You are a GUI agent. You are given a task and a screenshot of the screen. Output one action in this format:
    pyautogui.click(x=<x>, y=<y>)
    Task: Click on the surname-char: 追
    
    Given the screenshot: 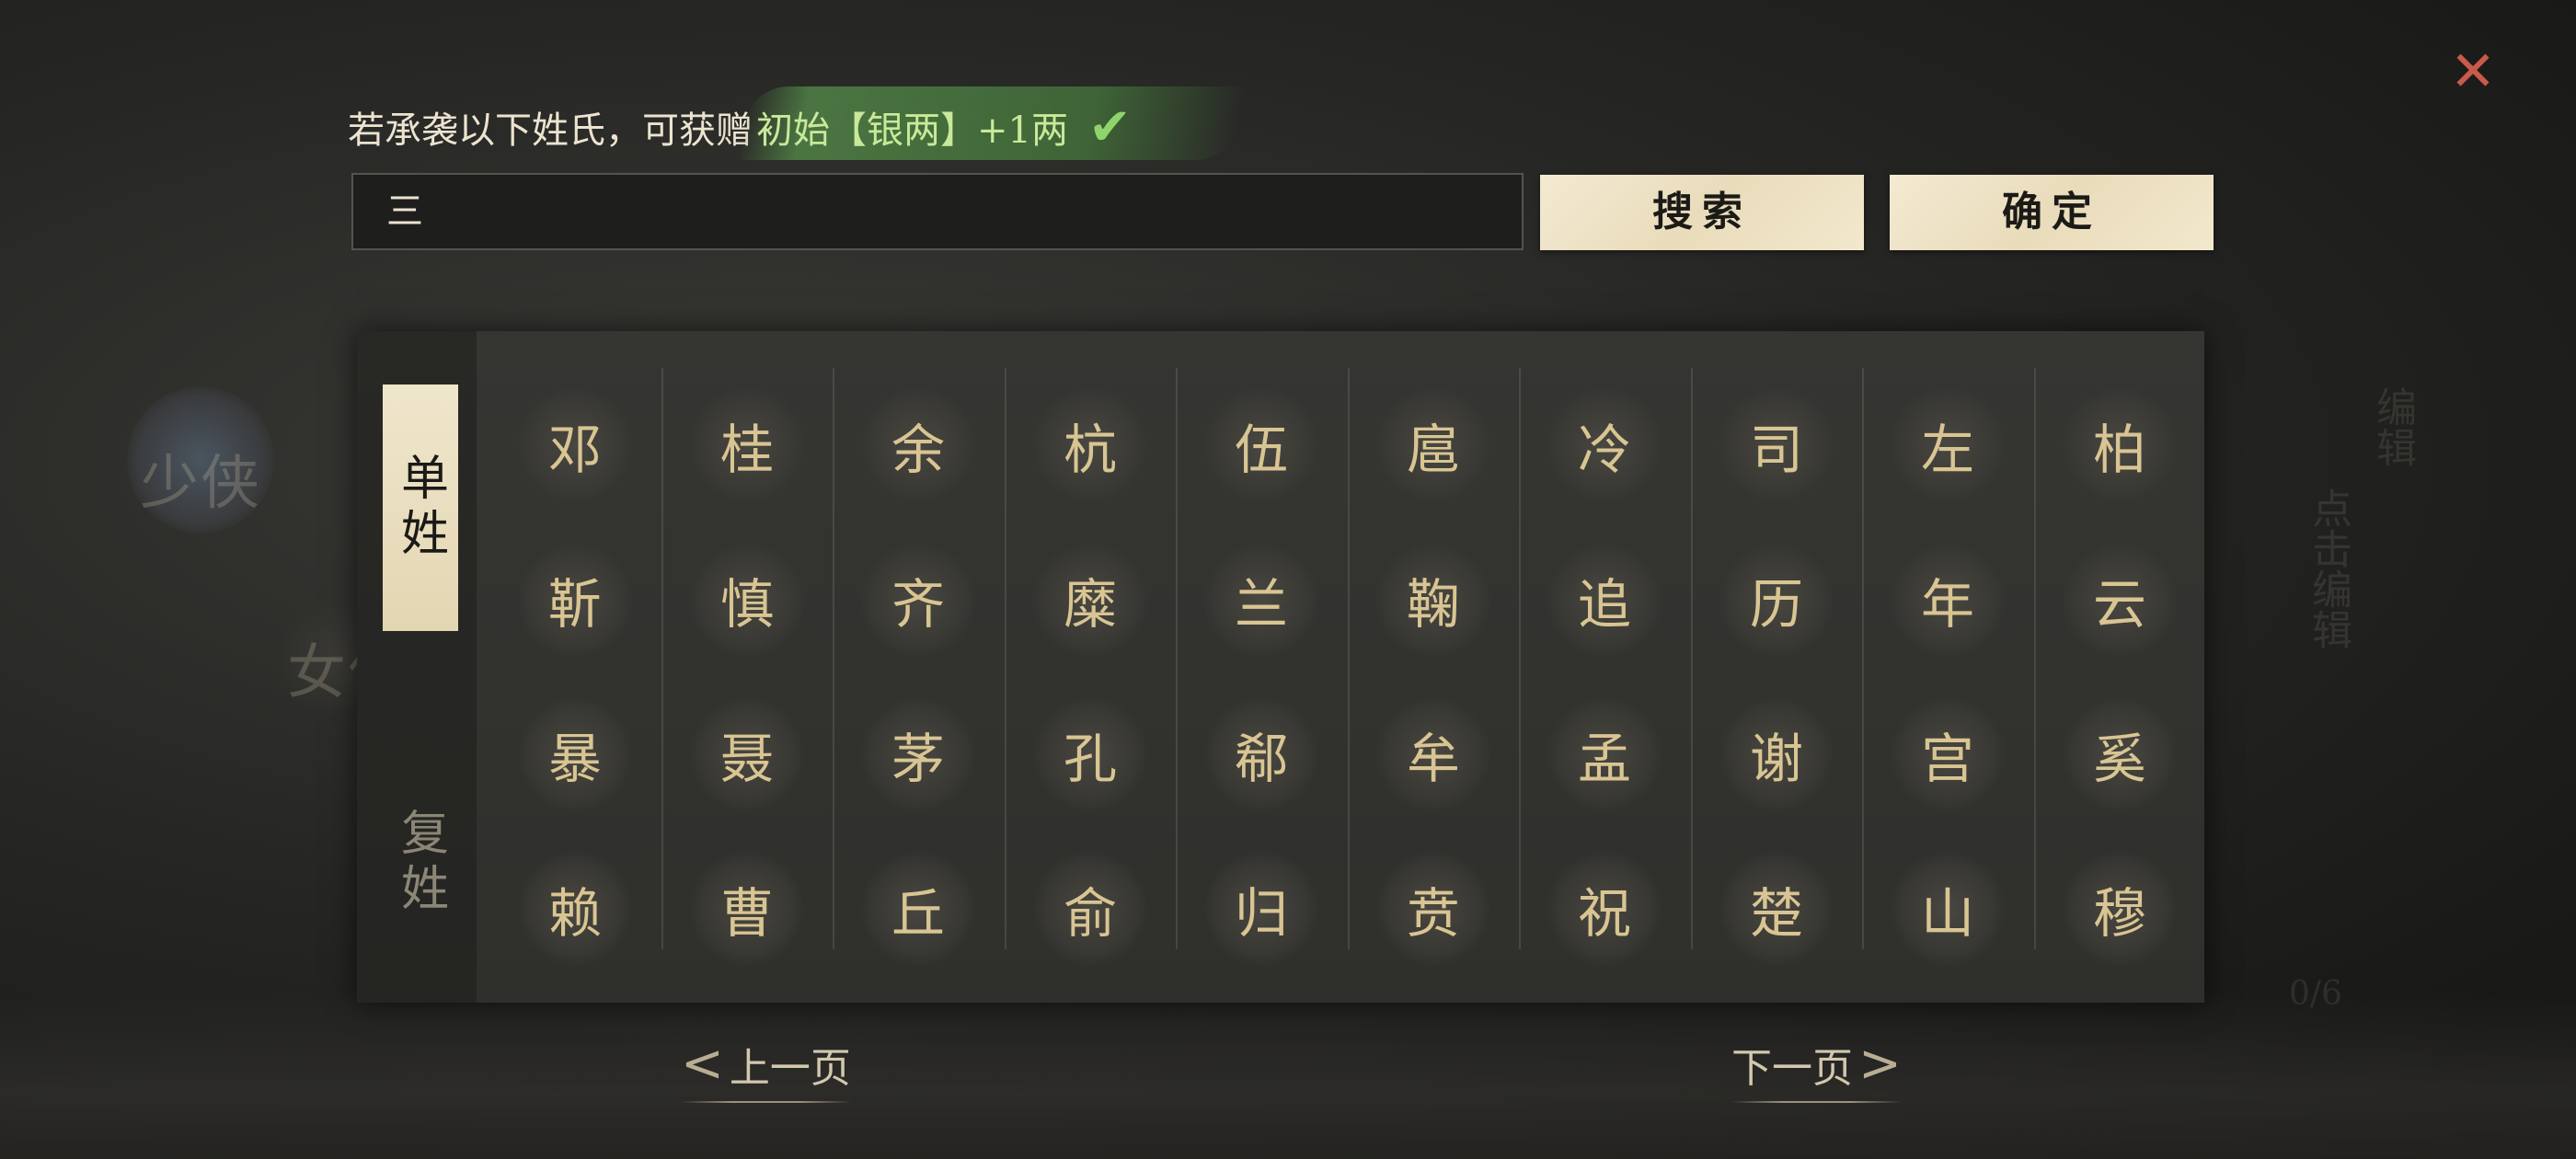 What is the action you would take?
    pyautogui.click(x=1604, y=604)
    